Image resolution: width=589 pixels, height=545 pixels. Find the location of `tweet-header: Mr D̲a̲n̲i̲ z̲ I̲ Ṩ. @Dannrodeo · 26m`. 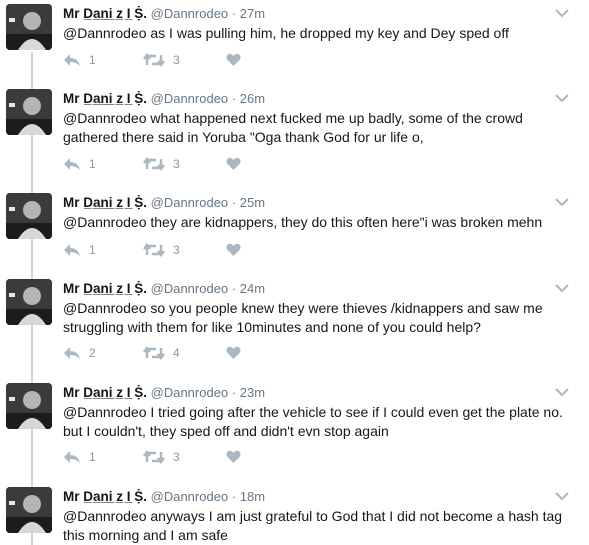

tweet-header: Mr D̲a̲n̲i̲ z̲ I̲ Ṩ. @Dannrodeo · 26m is located at coordinates (164, 99).